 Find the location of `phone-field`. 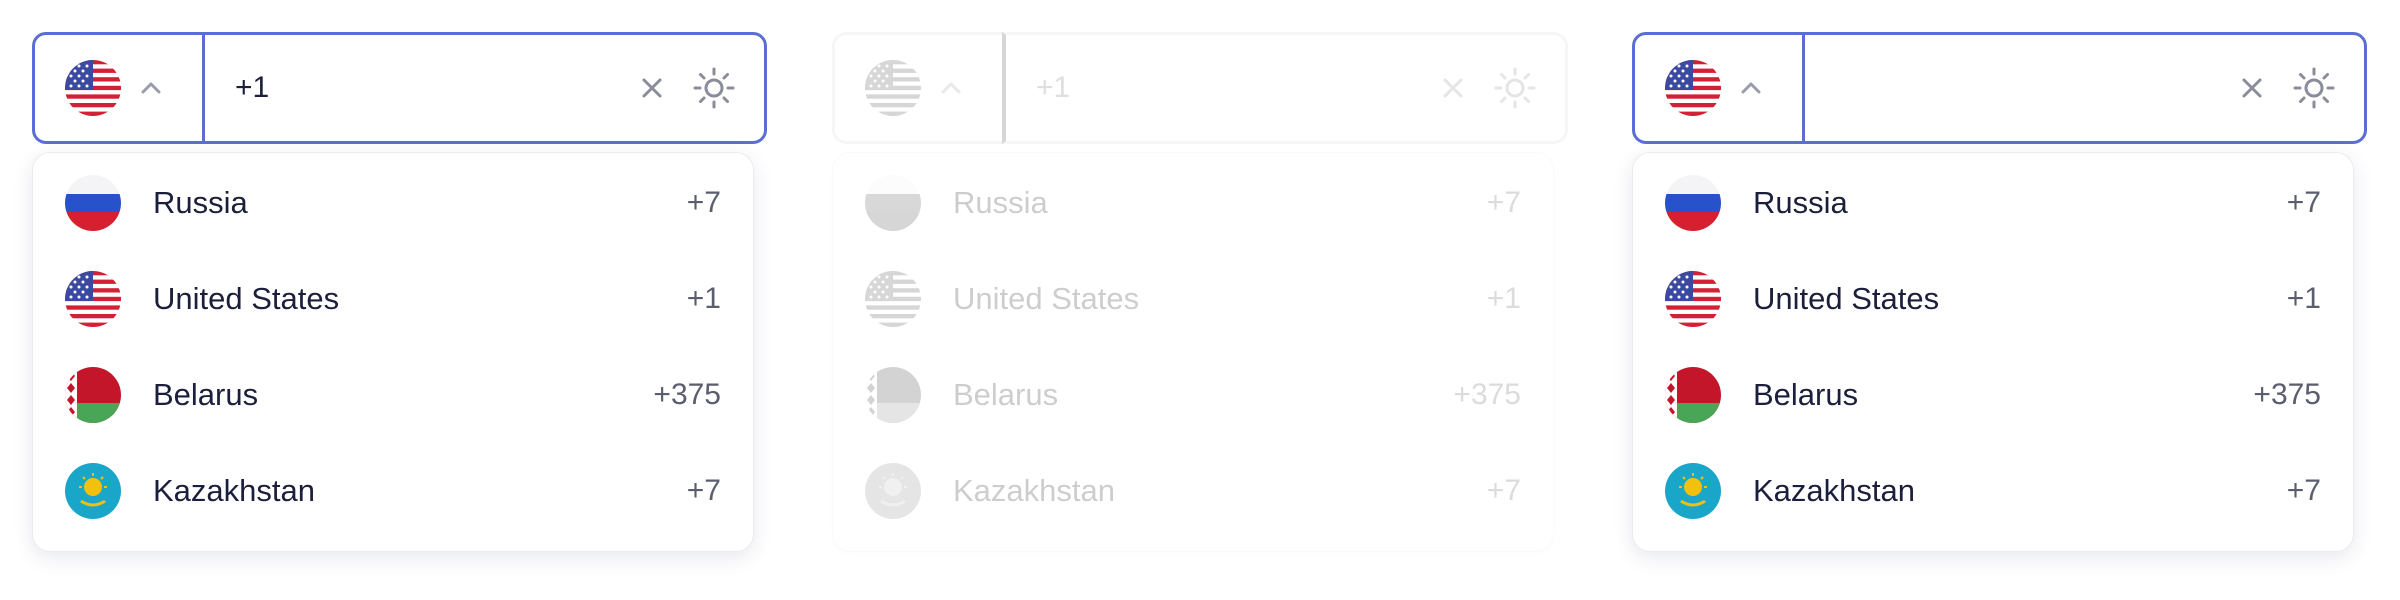

phone-field is located at coordinates (1999, 88).